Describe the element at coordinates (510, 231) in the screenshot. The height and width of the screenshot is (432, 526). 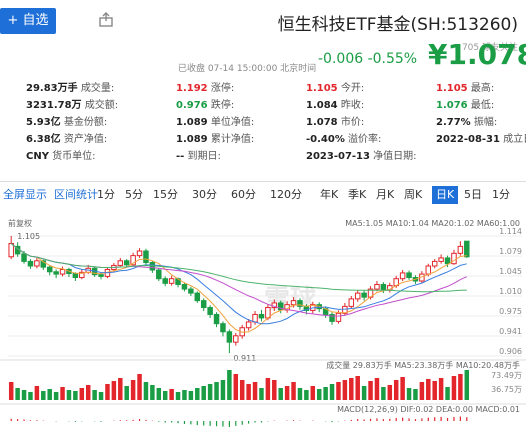
I see `price-tick-label: 1.114` at that location.